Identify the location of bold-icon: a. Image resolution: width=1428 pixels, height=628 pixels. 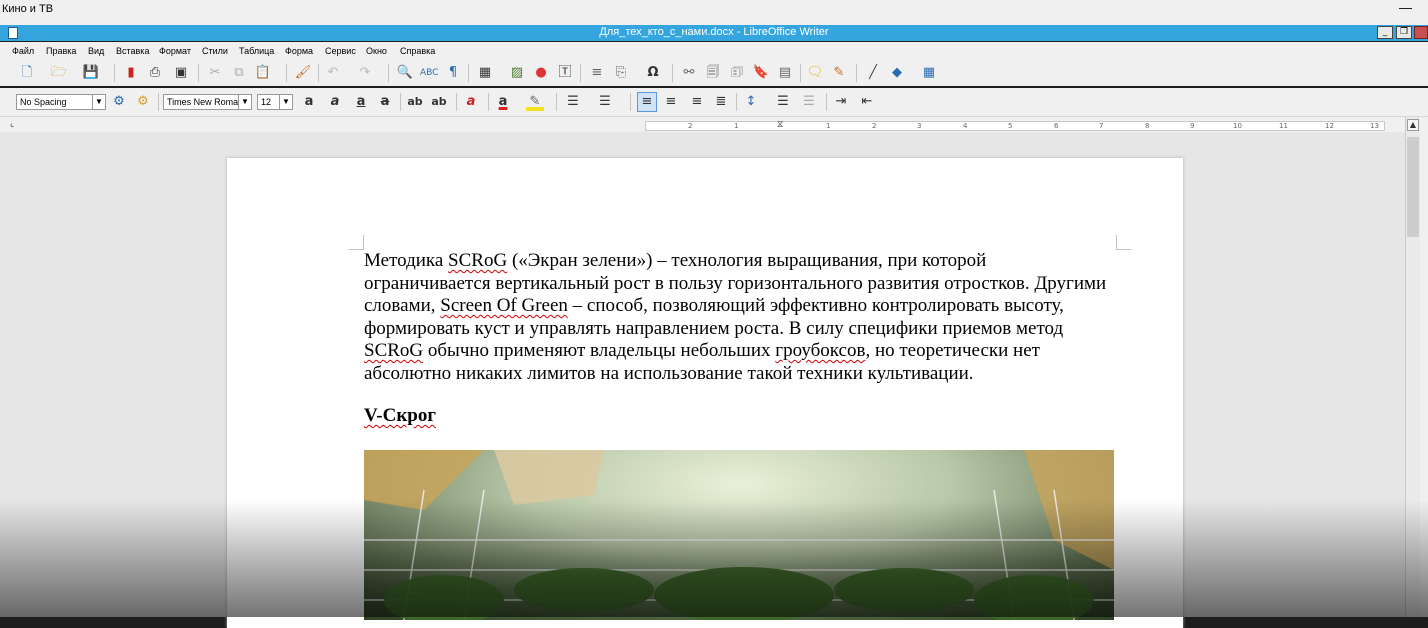
(309, 102).